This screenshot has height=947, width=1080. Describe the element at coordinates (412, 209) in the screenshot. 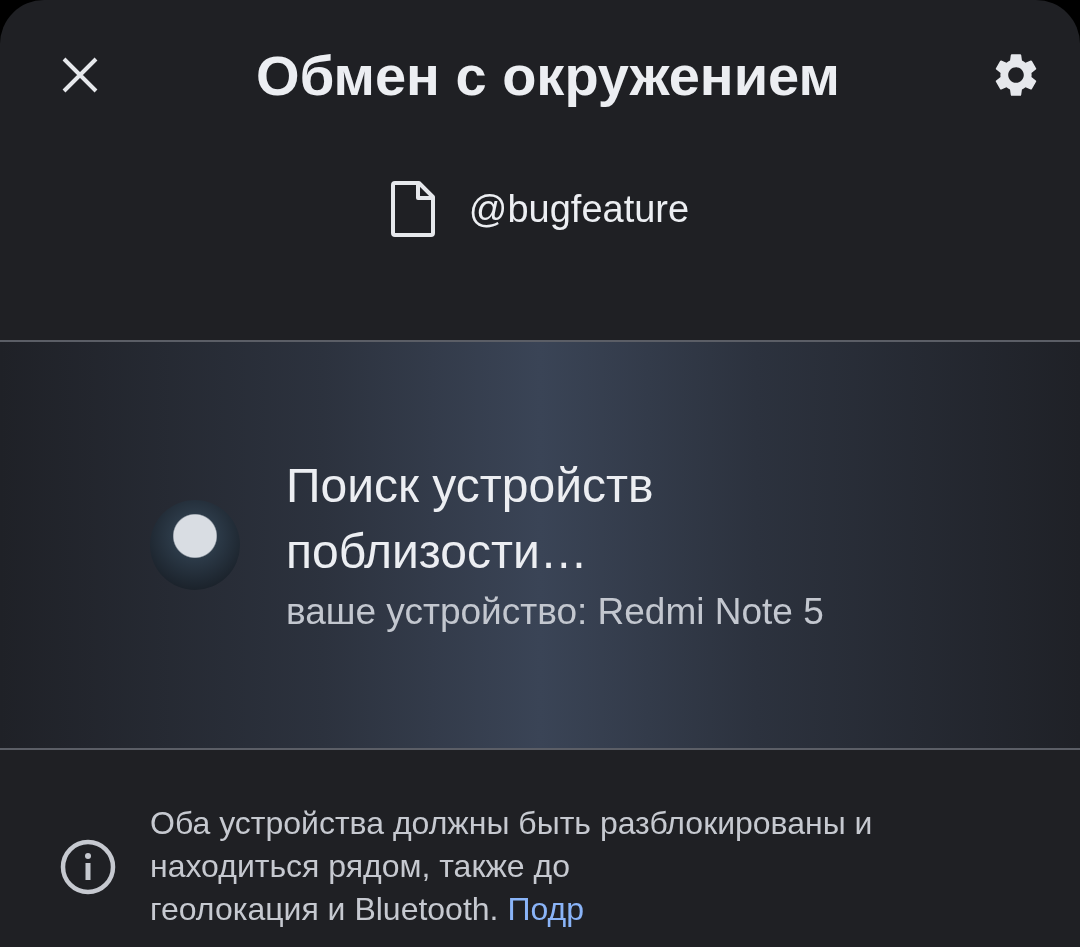

I see `file-icon` at that location.